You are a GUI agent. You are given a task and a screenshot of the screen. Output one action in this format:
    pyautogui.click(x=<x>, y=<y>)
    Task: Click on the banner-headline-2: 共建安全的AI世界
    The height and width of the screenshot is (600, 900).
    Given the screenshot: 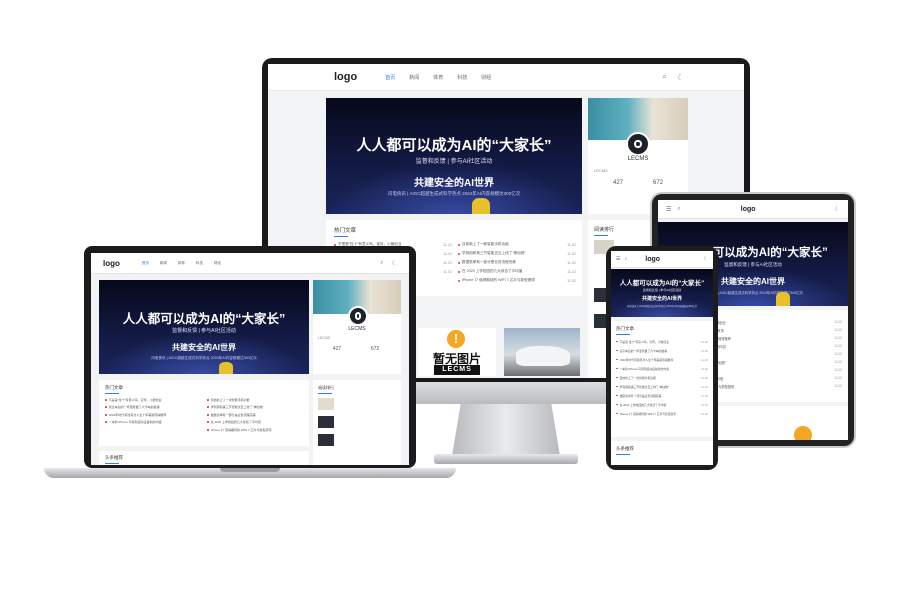 What is the action you would take?
    pyautogui.click(x=661, y=299)
    